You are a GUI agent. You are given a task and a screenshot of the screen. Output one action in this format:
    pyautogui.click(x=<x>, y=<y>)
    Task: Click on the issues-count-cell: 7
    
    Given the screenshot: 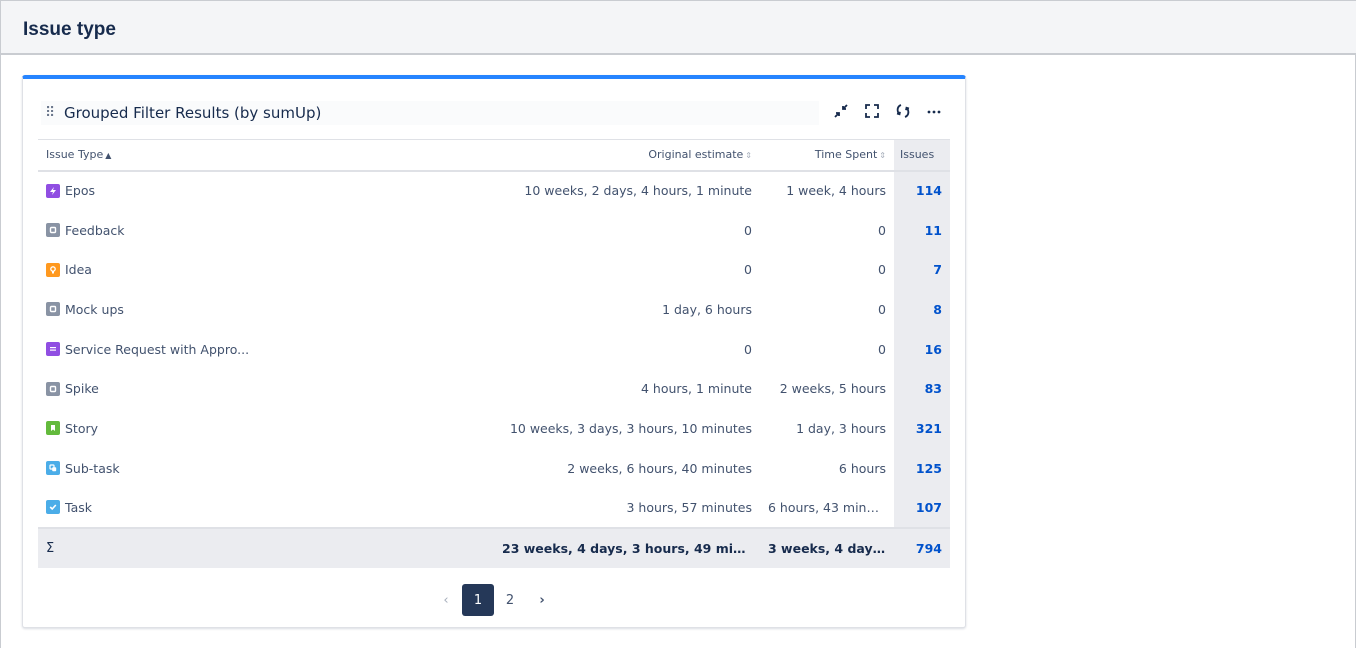 What is the action you would take?
    pyautogui.click(x=922, y=269)
    